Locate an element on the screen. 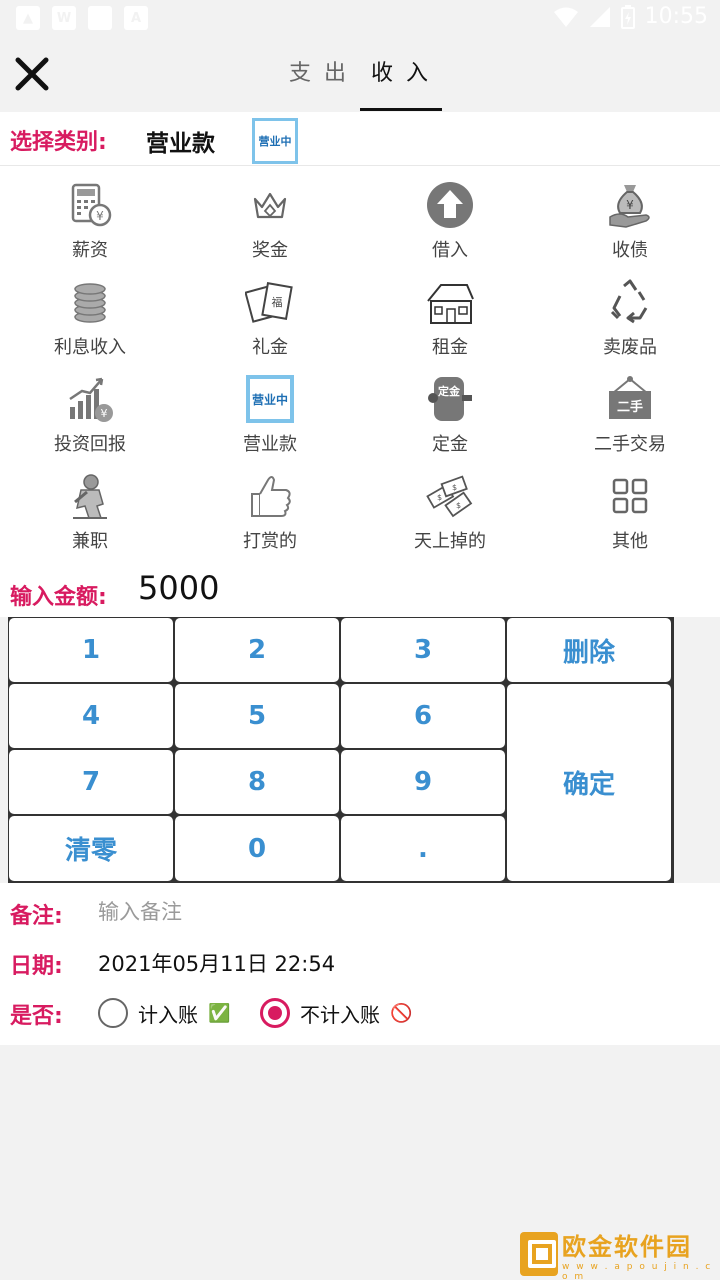 The image size is (720, 1280). svg-text: 福 is located at coordinates (277, 302).